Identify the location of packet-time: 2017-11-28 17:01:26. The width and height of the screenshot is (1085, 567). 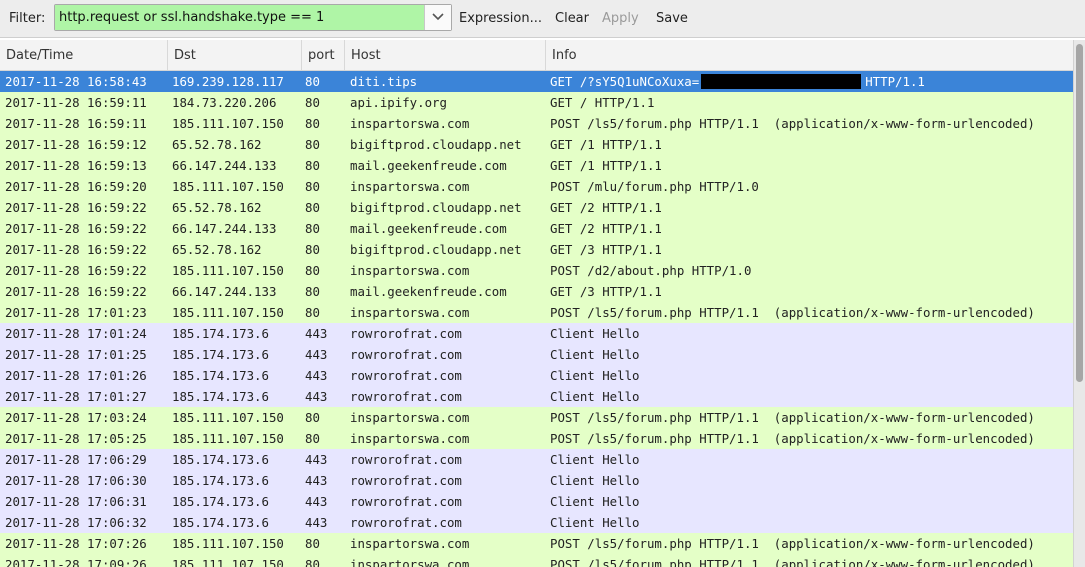
(76, 375).